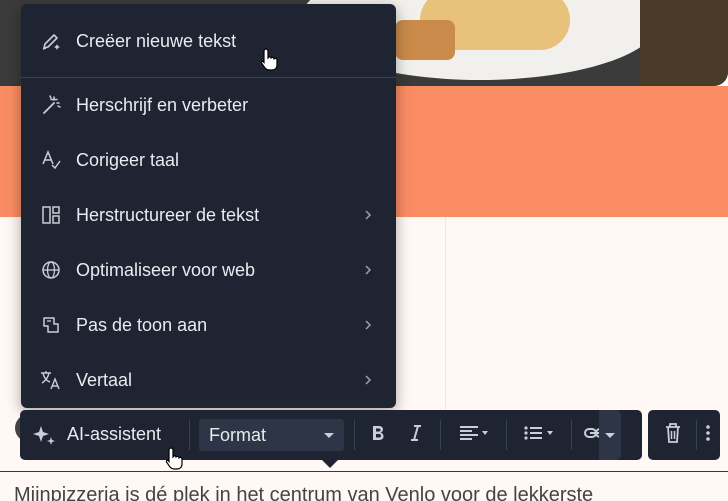 Image resolution: width=728 pixels, height=501 pixels. I want to click on format-select: Format, so click(271, 435).